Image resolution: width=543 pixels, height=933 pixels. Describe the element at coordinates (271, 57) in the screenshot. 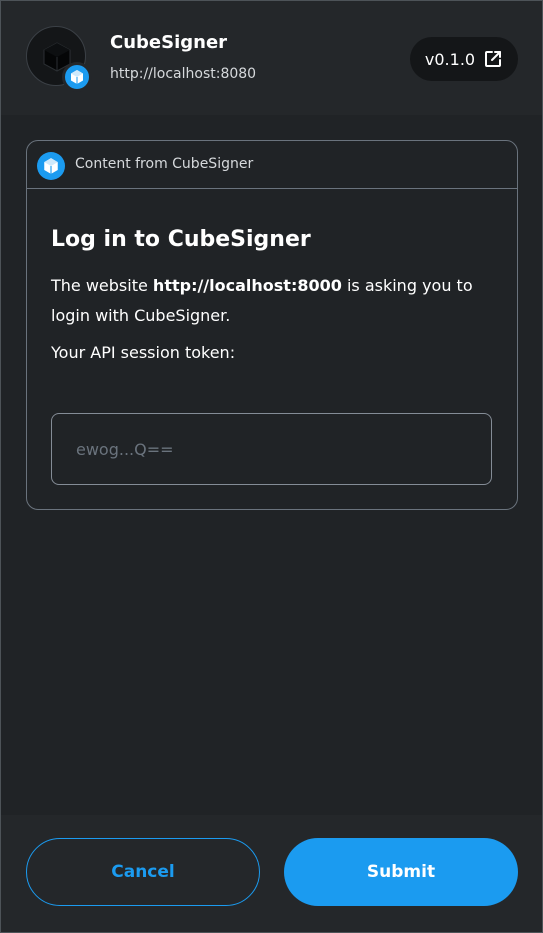

I see `snap-header: CubeSigner http://localhost:8080 v0.1.0` at that location.